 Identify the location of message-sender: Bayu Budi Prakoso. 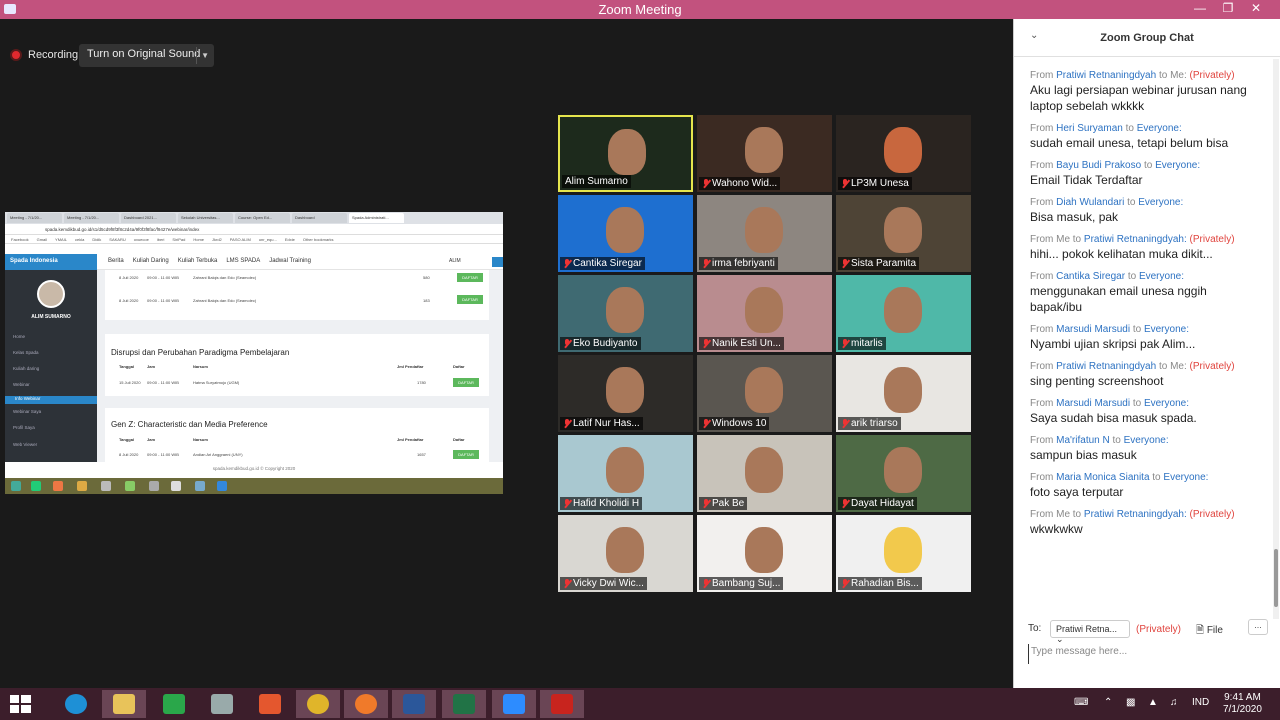
(1098, 165).